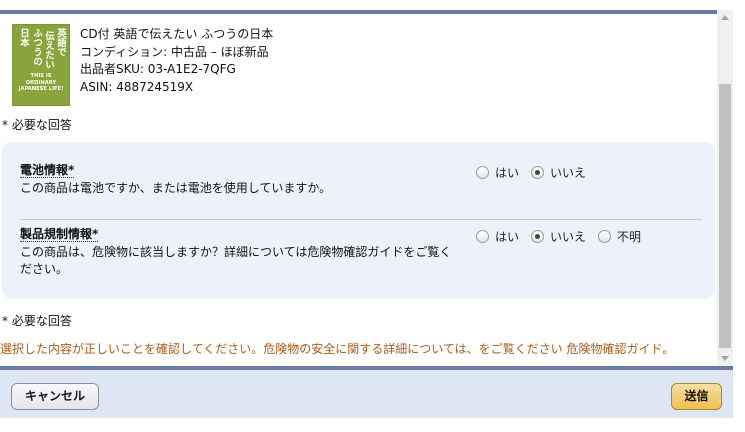  I want to click on required-note-bottom: * 必要な回答, so click(37, 321).